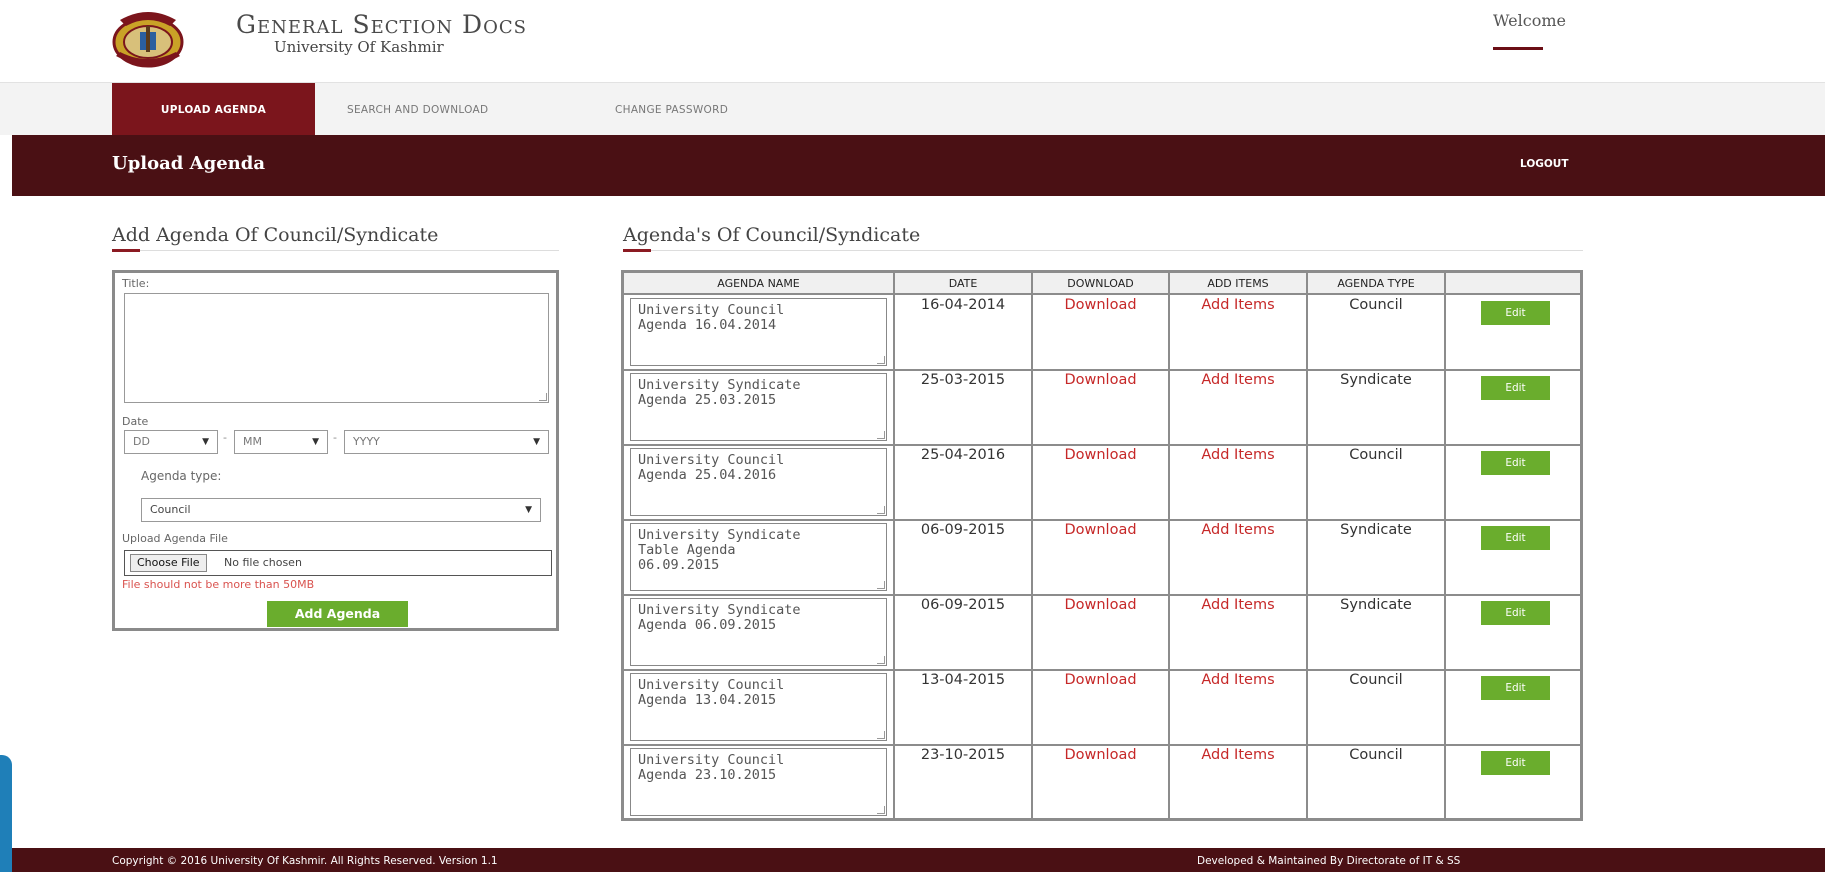  What do you see at coordinates (1376, 284) in the screenshot?
I see `col-agenda-type: AGENDA TYPE` at bounding box center [1376, 284].